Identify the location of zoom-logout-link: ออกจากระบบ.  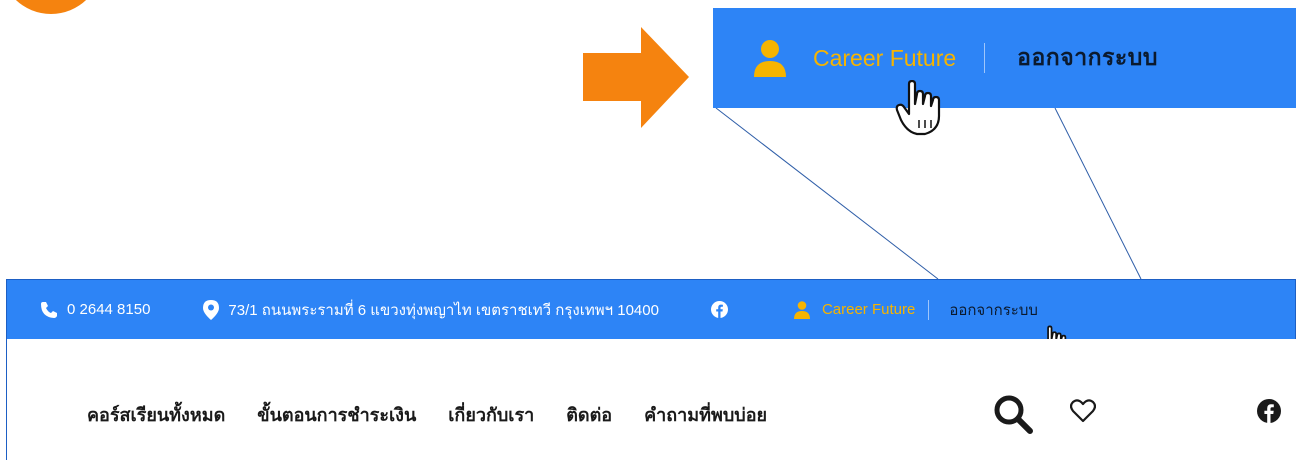
(1087, 58).